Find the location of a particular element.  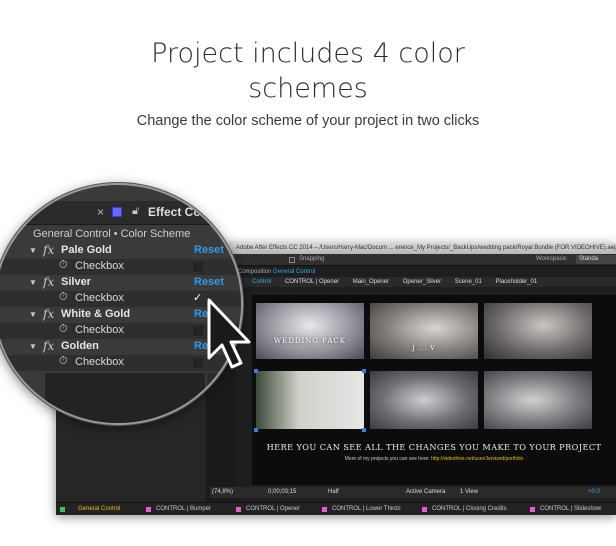

view-layout-select: 1 View is located at coordinates (469, 492).